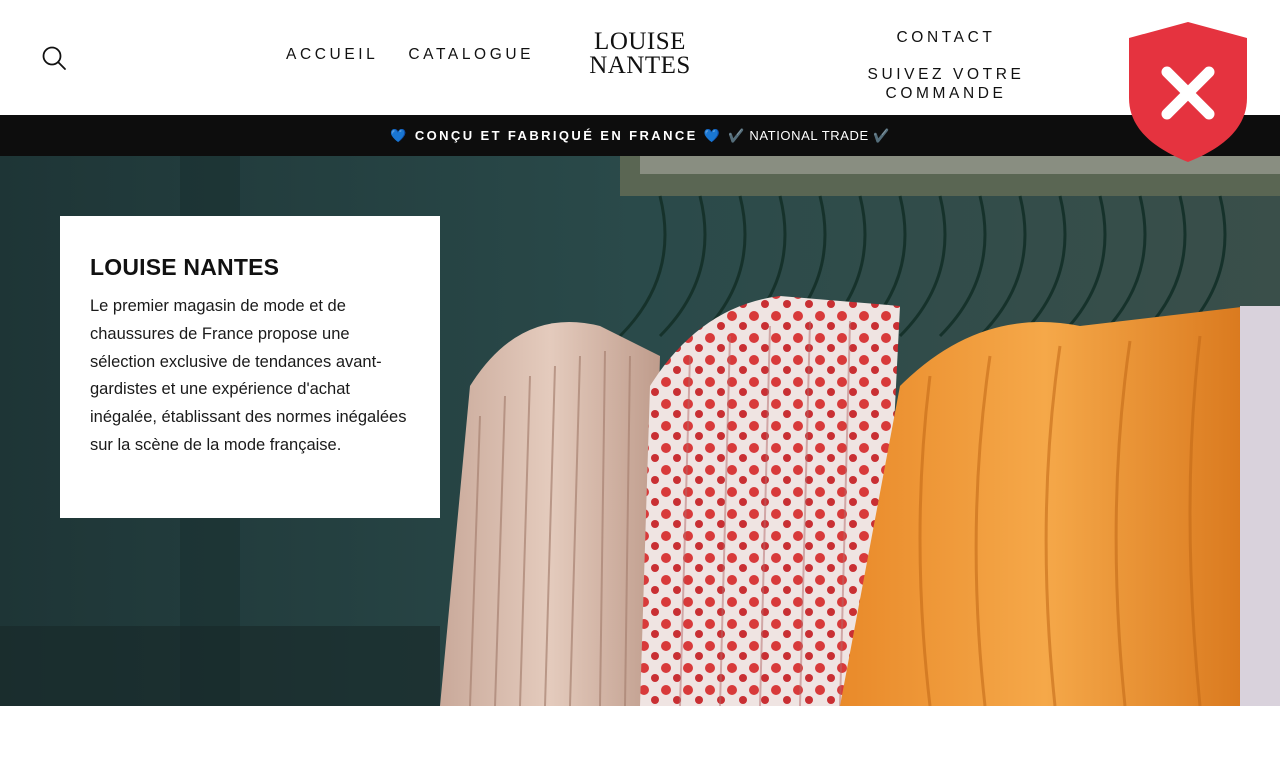 The width and height of the screenshot is (1280, 768). I want to click on security-shield-badge, so click(1188, 92).